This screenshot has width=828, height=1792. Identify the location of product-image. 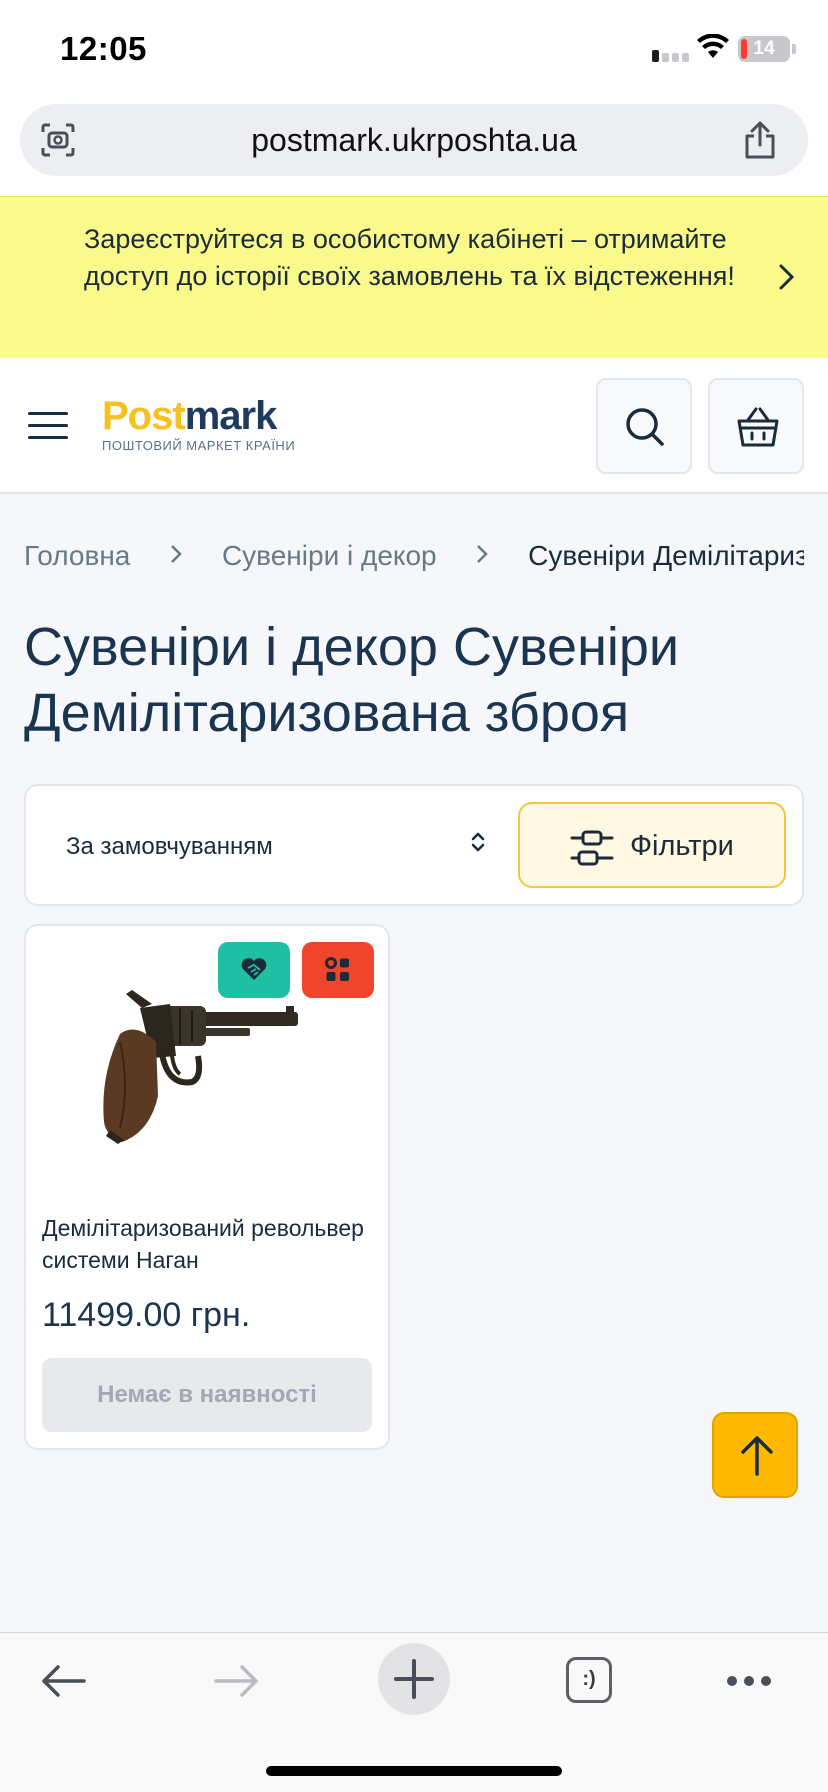
(207, 1068).